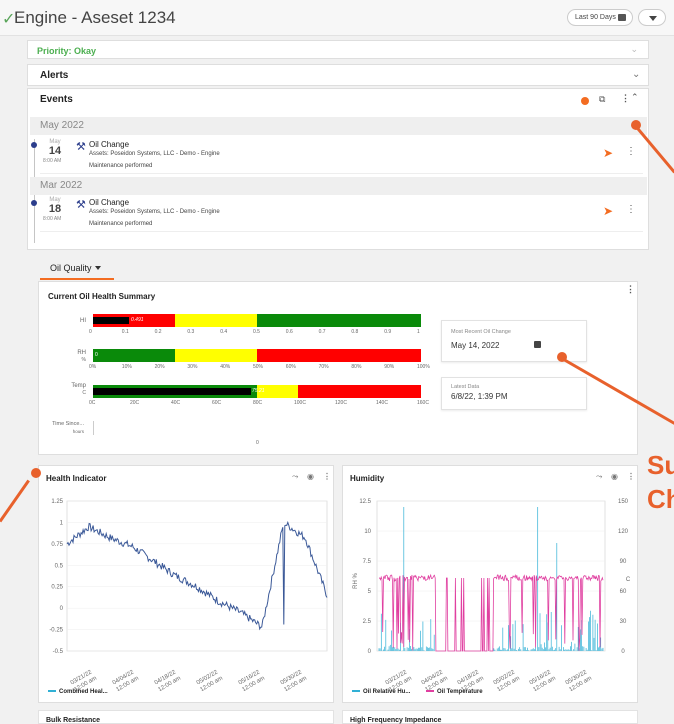  Describe the element at coordinates (71, 267) in the screenshot. I see `tab-label: Oil Quality` at that location.